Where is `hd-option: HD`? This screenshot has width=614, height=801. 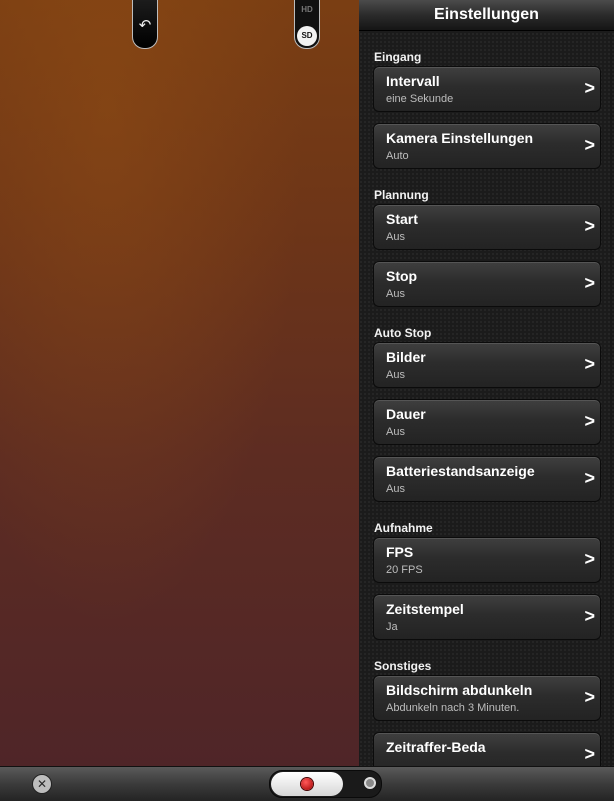
hd-option: HD is located at coordinates (307, 9).